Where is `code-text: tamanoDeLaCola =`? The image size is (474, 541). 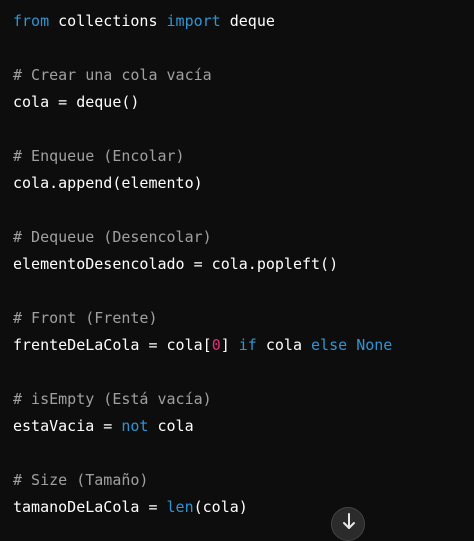
code-text: tamanoDeLaCola = is located at coordinates (90, 507).